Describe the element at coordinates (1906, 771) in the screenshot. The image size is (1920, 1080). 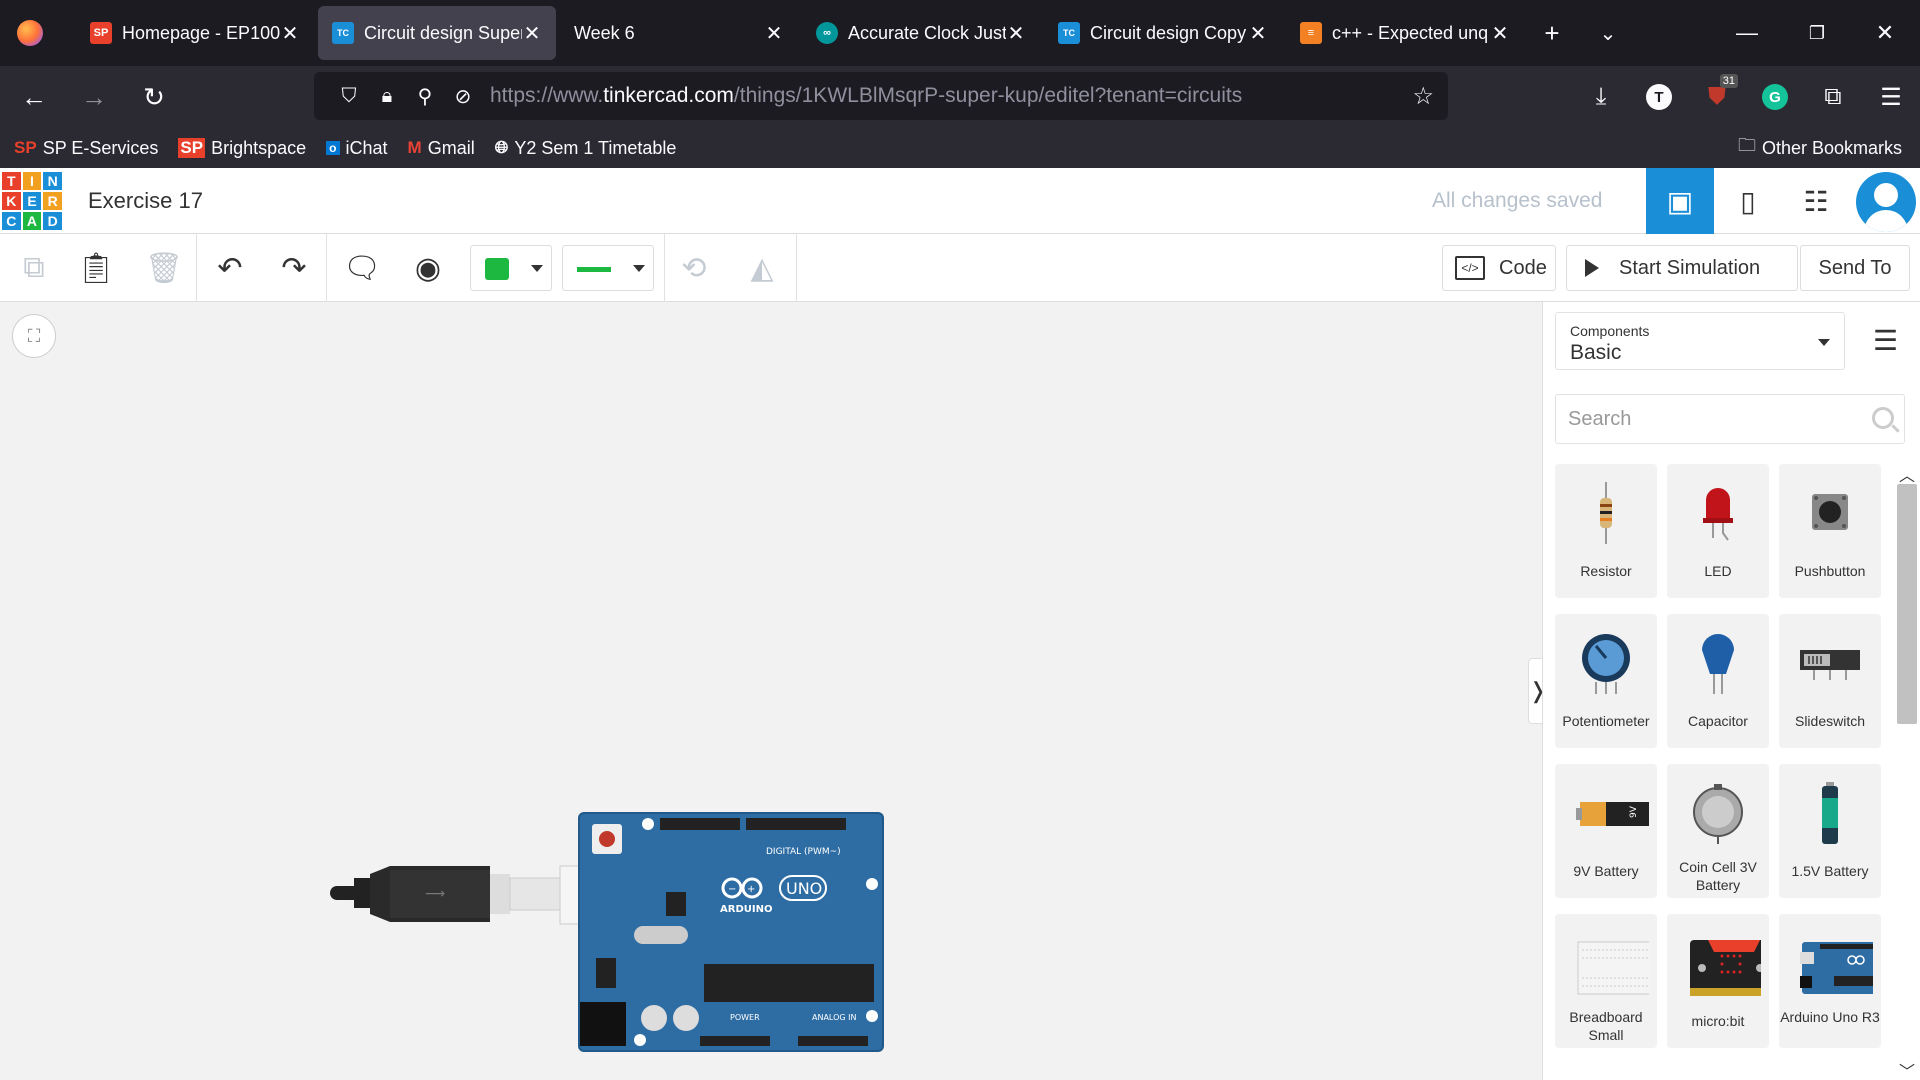
I see `panel-scrollbar: ︿ ﹀` at that location.